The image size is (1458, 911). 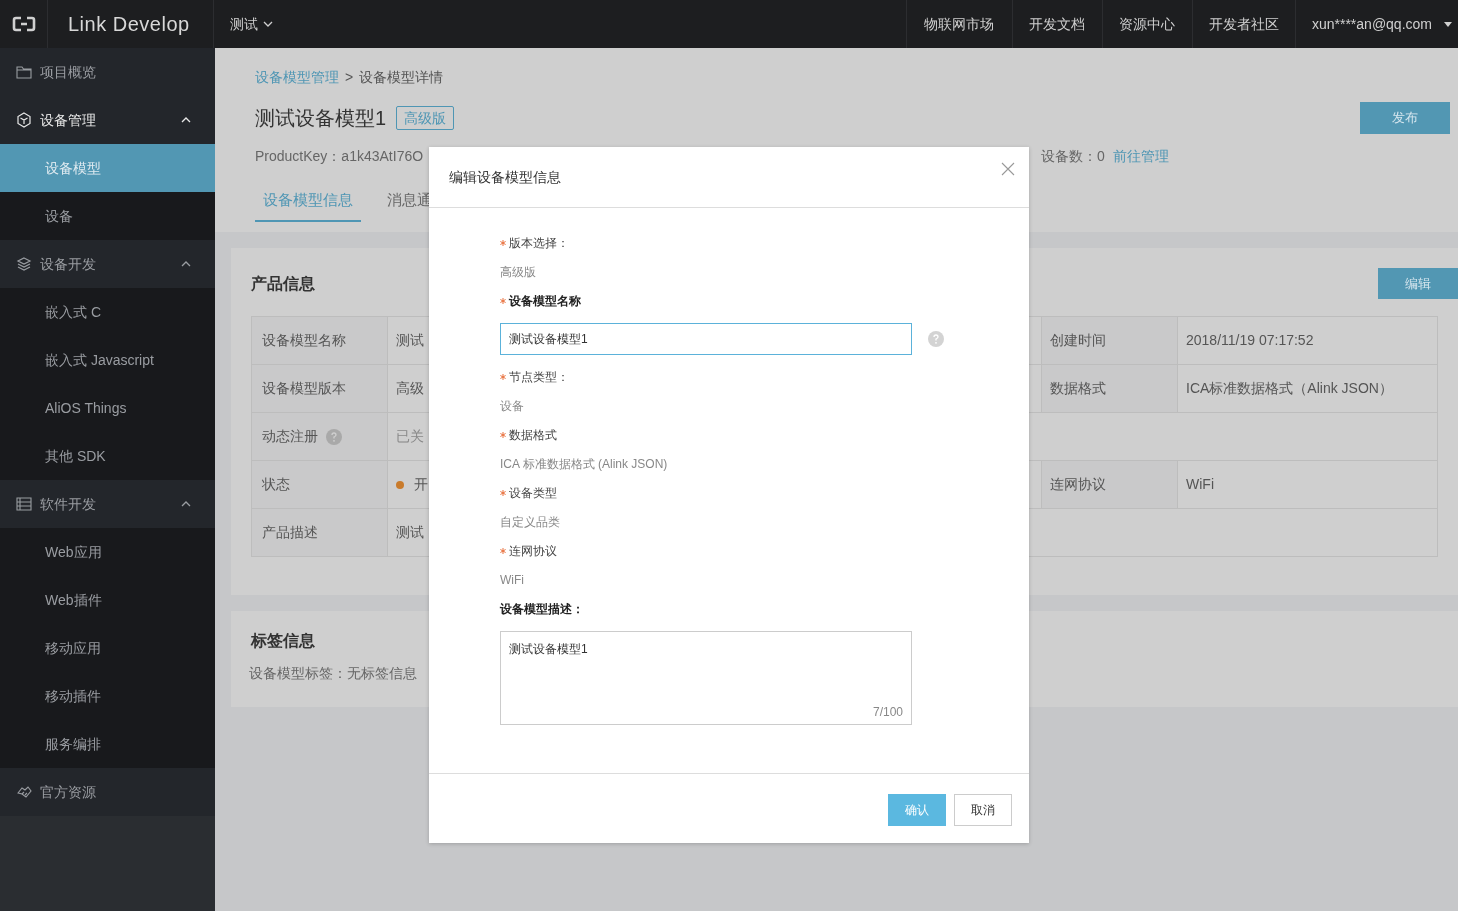 I want to click on table-cell-text: ICA标准数据格式（Alink JSON）, so click(x=1289, y=388).